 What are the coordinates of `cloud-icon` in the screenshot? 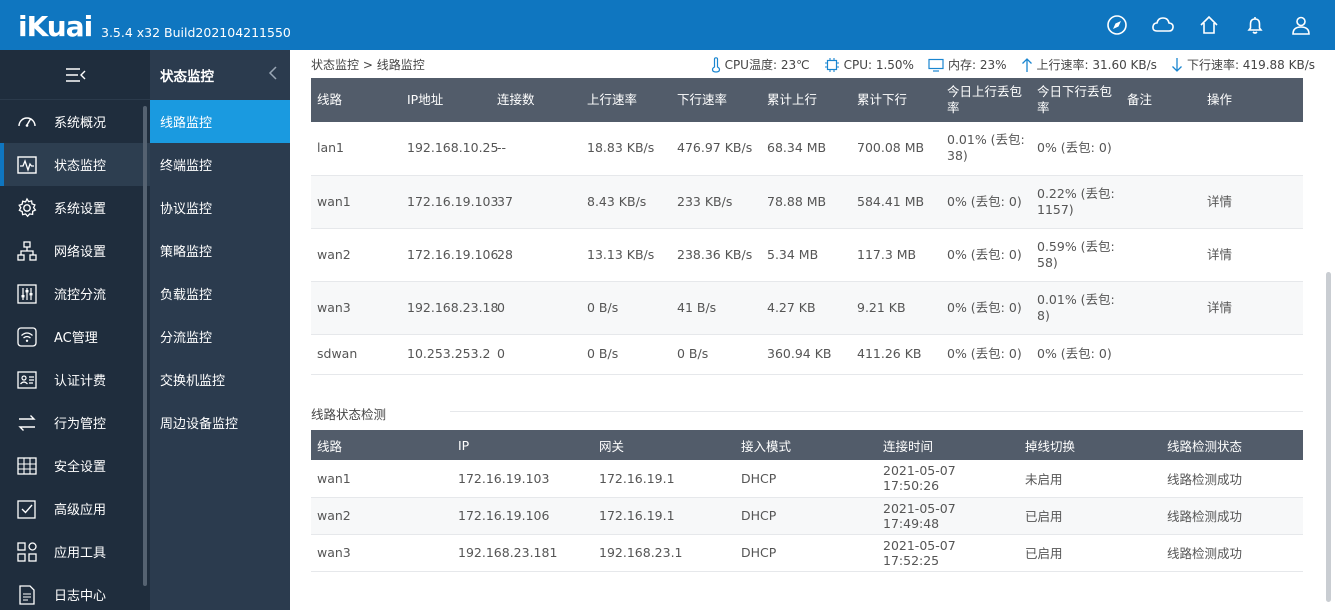 It's located at (1163, 25).